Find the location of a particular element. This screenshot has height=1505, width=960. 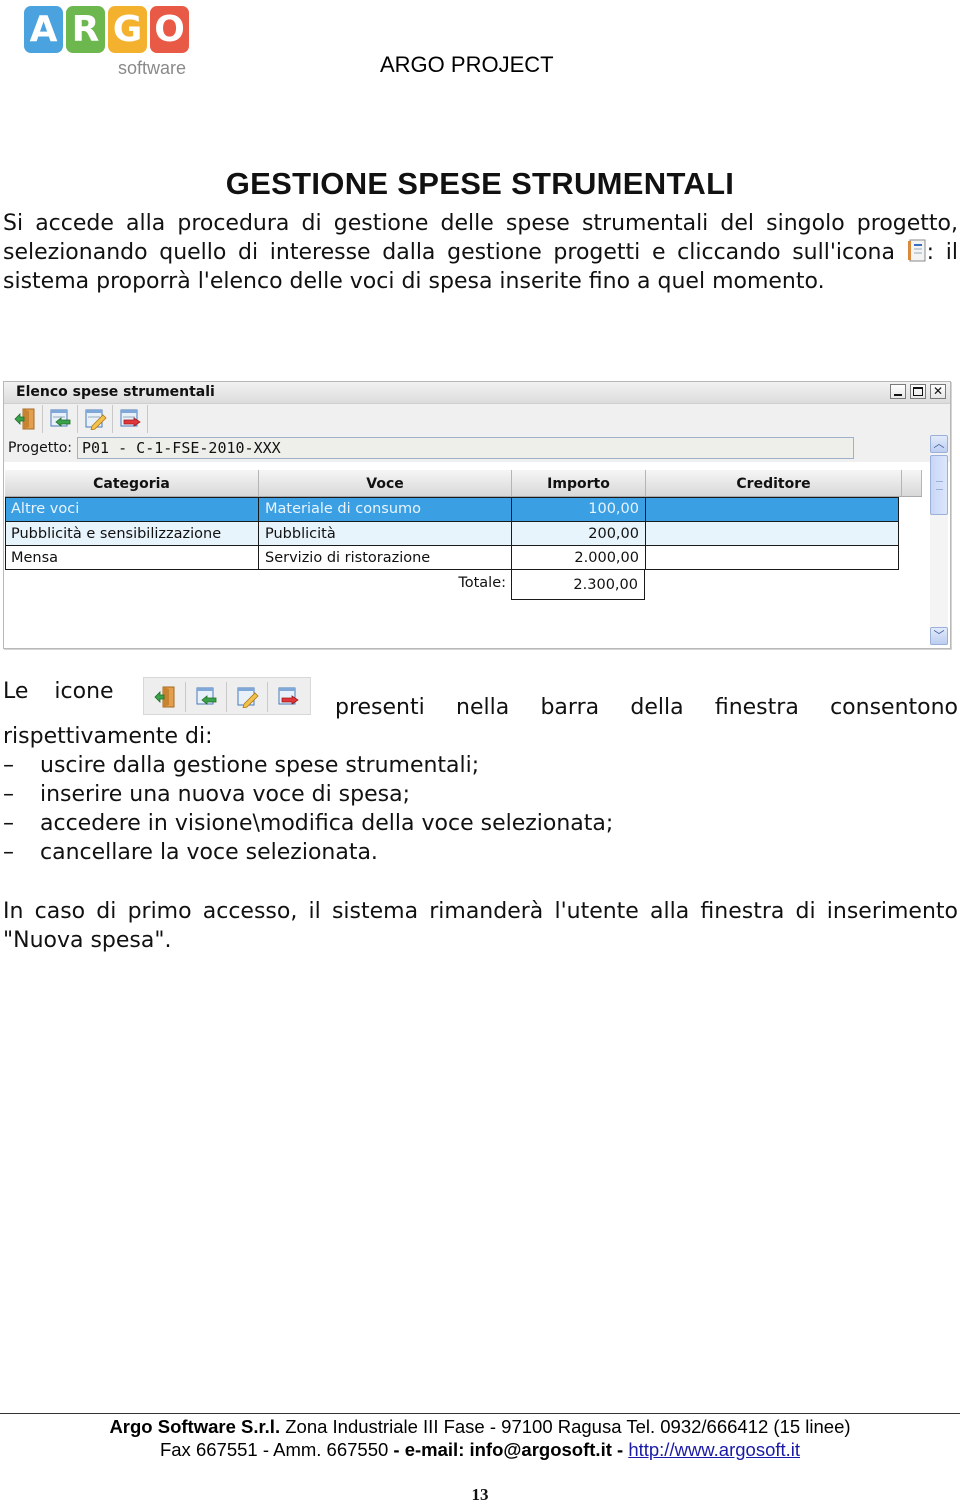

logo-subtitle: software is located at coordinates (152, 68).